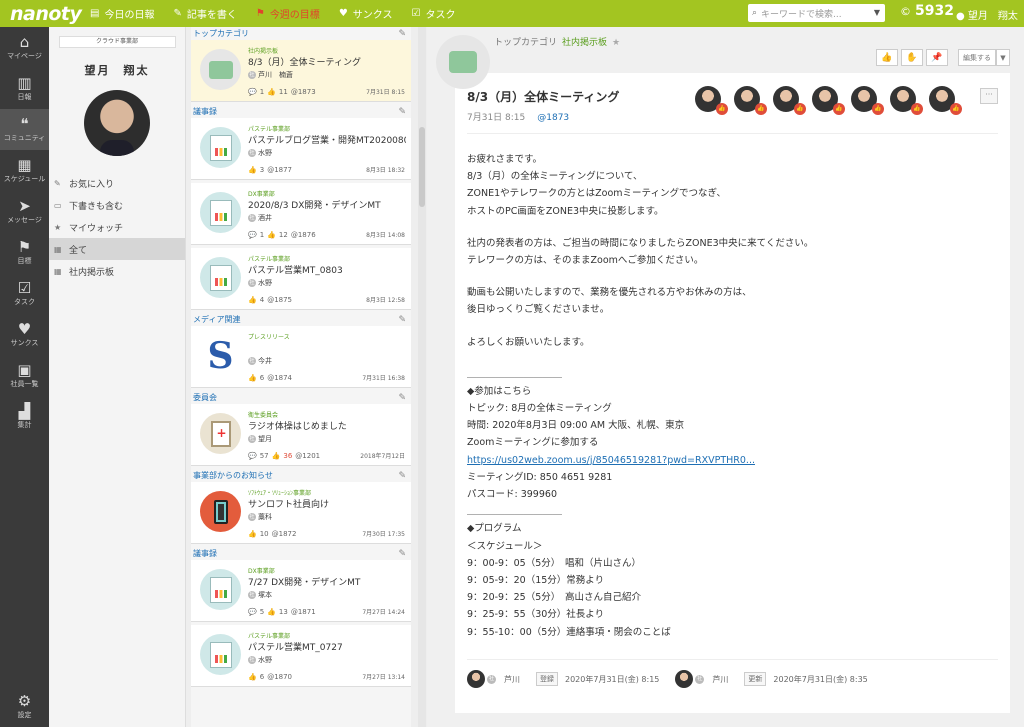 This screenshot has width=1024, height=727. What do you see at coordinates (24, 47) in the screenshot?
I see `leftnav-mypage: ⌂ マイページ` at bounding box center [24, 47].